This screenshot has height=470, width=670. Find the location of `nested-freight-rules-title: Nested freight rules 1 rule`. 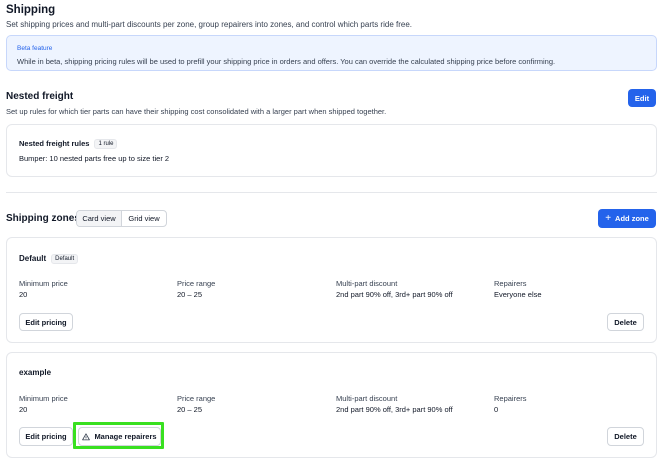

nested-freight-rules-title: Nested freight rules 1 rule is located at coordinates (68, 144).